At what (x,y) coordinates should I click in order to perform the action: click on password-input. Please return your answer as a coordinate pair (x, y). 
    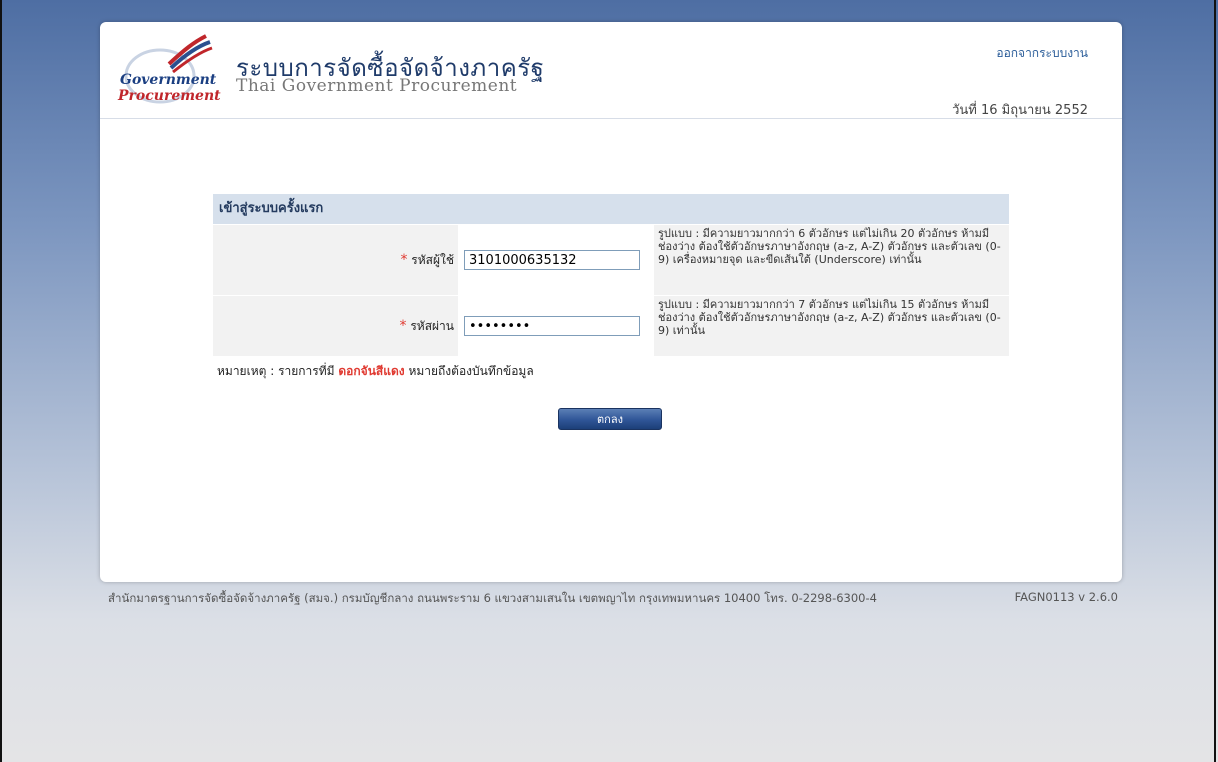
    Looking at the image, I should click on (552, 326).